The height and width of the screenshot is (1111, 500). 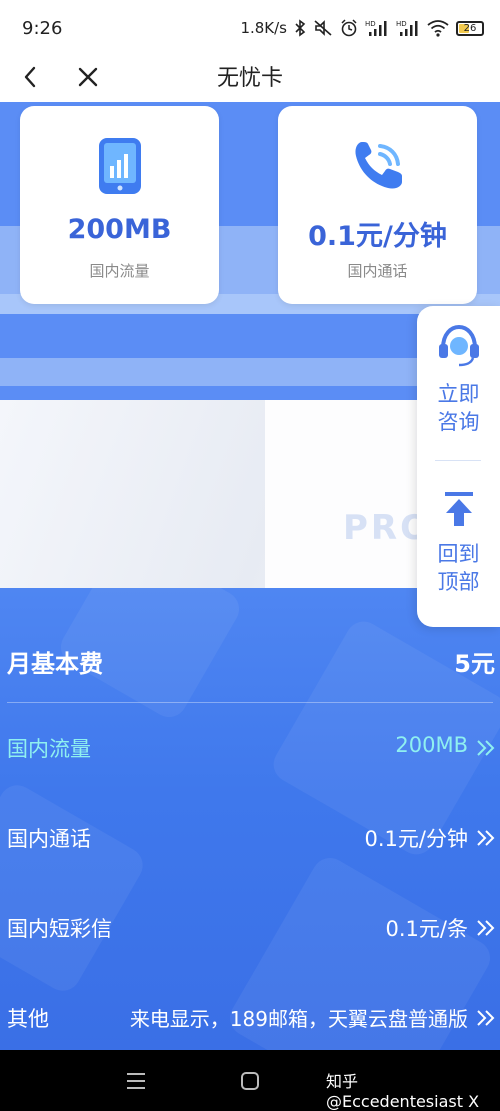 What do you see at coordinates (55, 664) in the screenshot?
I see `monthly-fee-label: 月基本费` at bounding box center [55, 664].